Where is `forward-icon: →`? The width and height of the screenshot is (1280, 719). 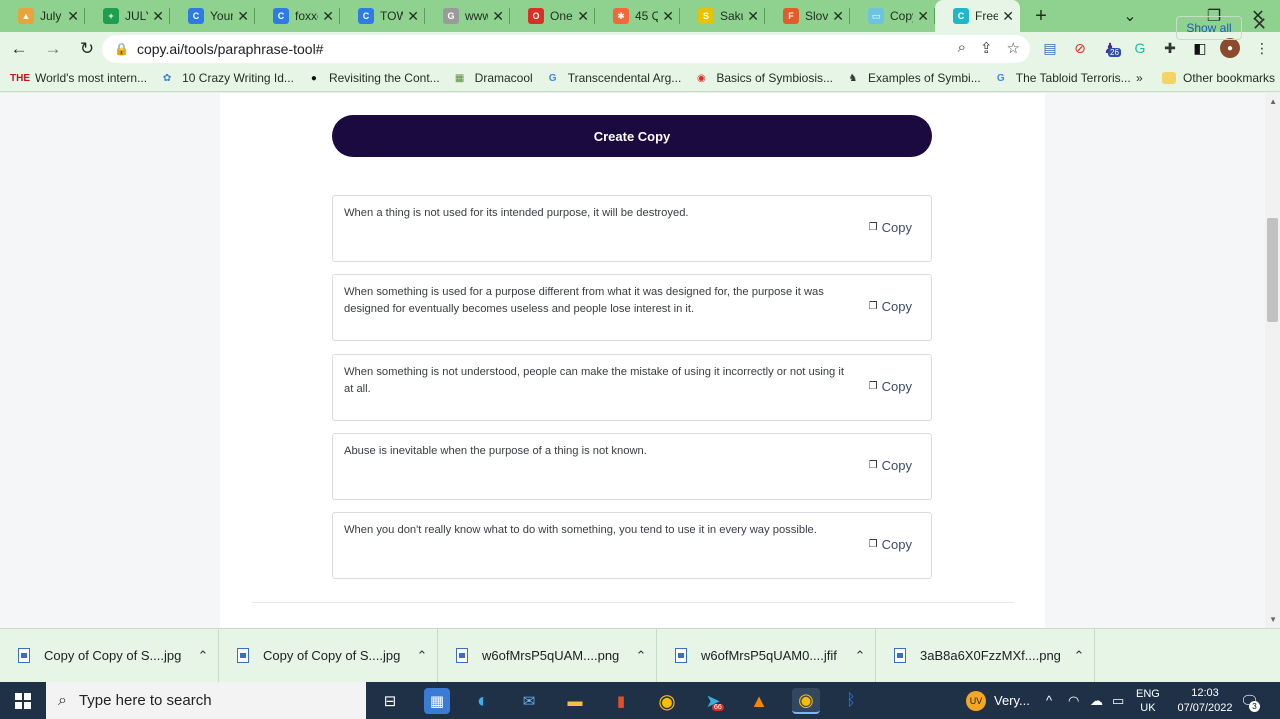
forward-icon: → is located at coordinates (53, 49).